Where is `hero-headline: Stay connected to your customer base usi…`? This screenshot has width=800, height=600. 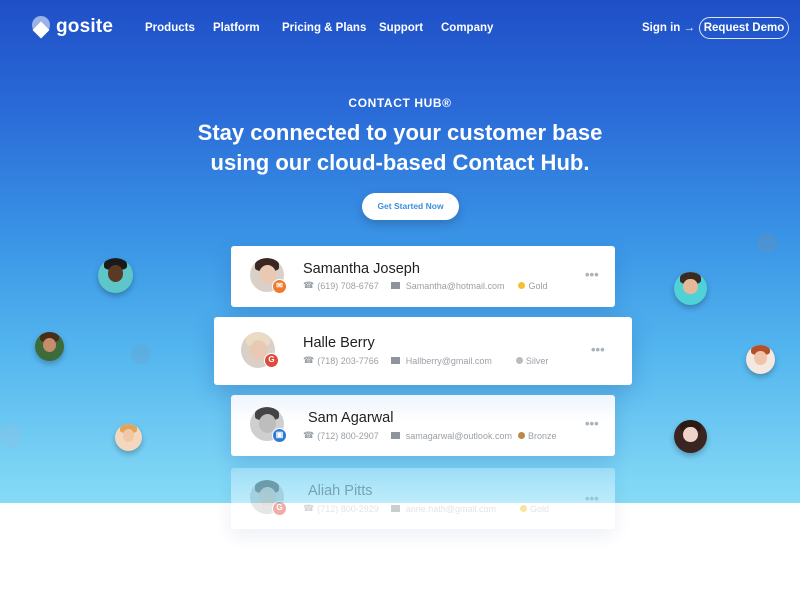
hero-headline: Stay connected to your customer base usi… is located at coordinates (400, 148).